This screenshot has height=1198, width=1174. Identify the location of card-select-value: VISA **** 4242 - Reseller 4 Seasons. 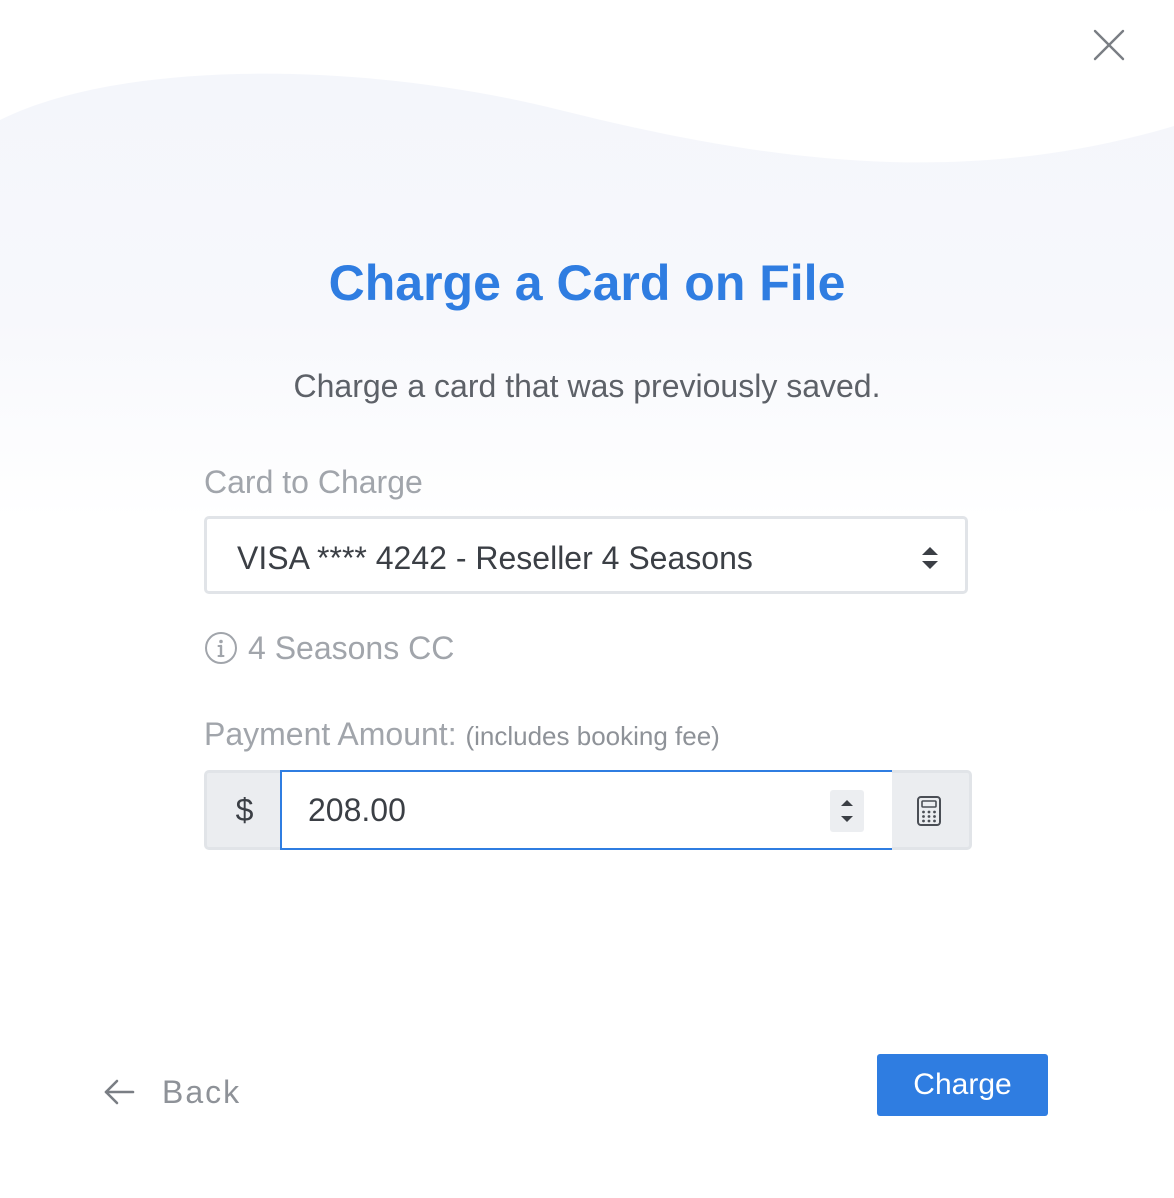
(495, 558).